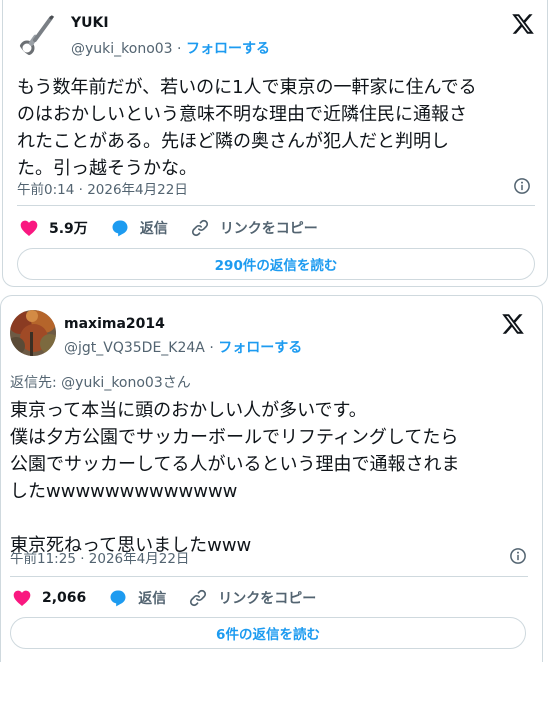  I want to click on display-name: YUKI, so click(90, 23).